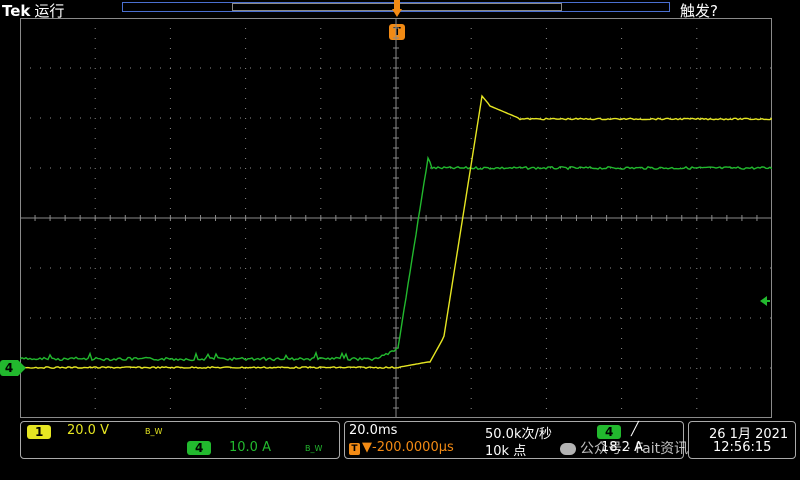  I want to click on ch4-ground-marker: 4, so click(13, 368).